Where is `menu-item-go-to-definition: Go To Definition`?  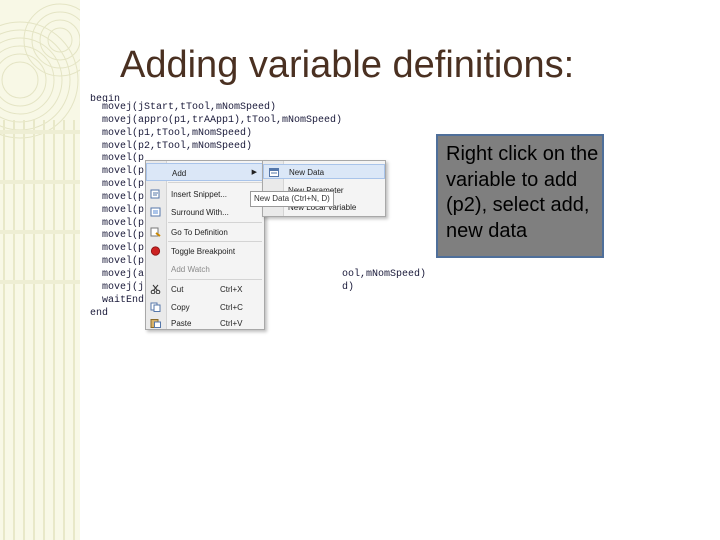
menu-item-go-to-definition: Go To Definition is located at coordinates (205, 232).